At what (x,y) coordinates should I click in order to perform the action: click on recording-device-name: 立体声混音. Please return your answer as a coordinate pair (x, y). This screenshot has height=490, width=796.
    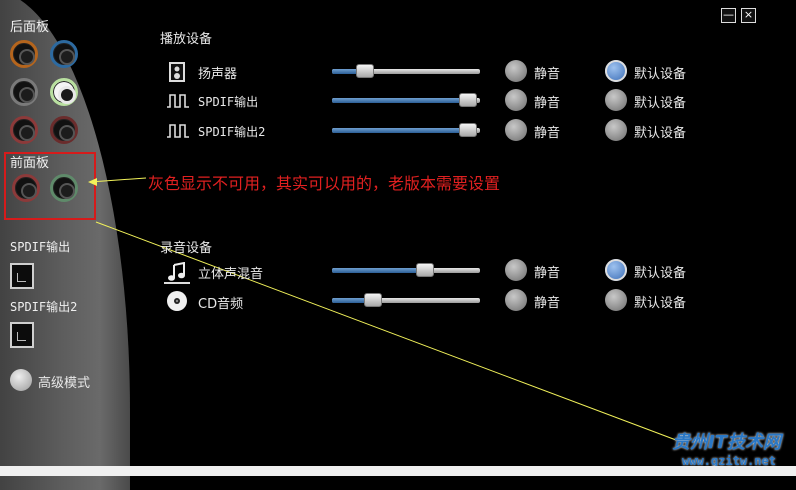
    Looking at the image, I should click on (231, 274).